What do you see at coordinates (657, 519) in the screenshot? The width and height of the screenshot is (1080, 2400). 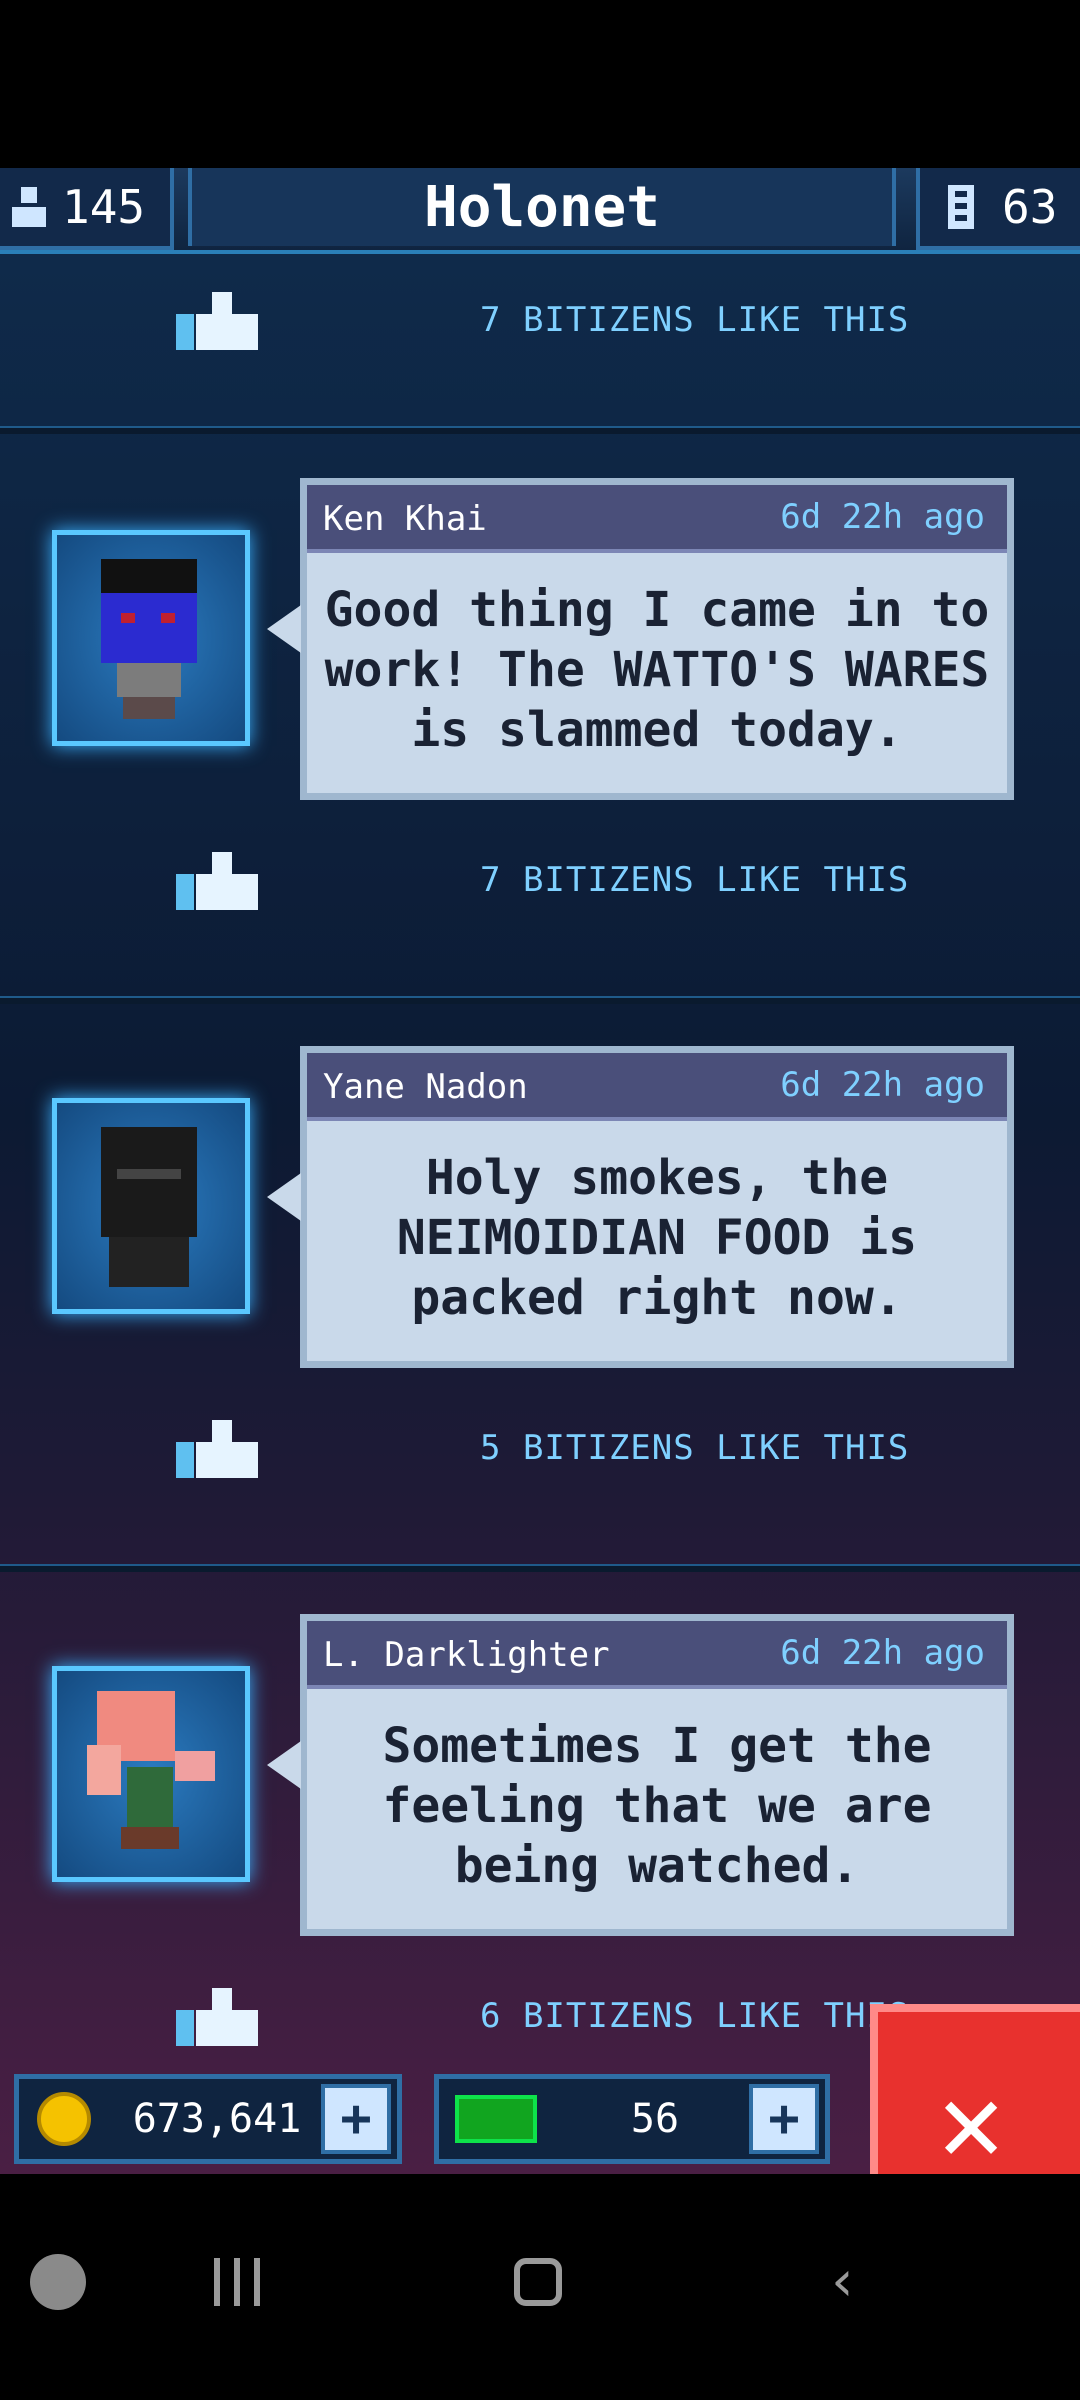 I see `message-header: Ken Khai 6d 22h ago` at bounding box center [657, 519].